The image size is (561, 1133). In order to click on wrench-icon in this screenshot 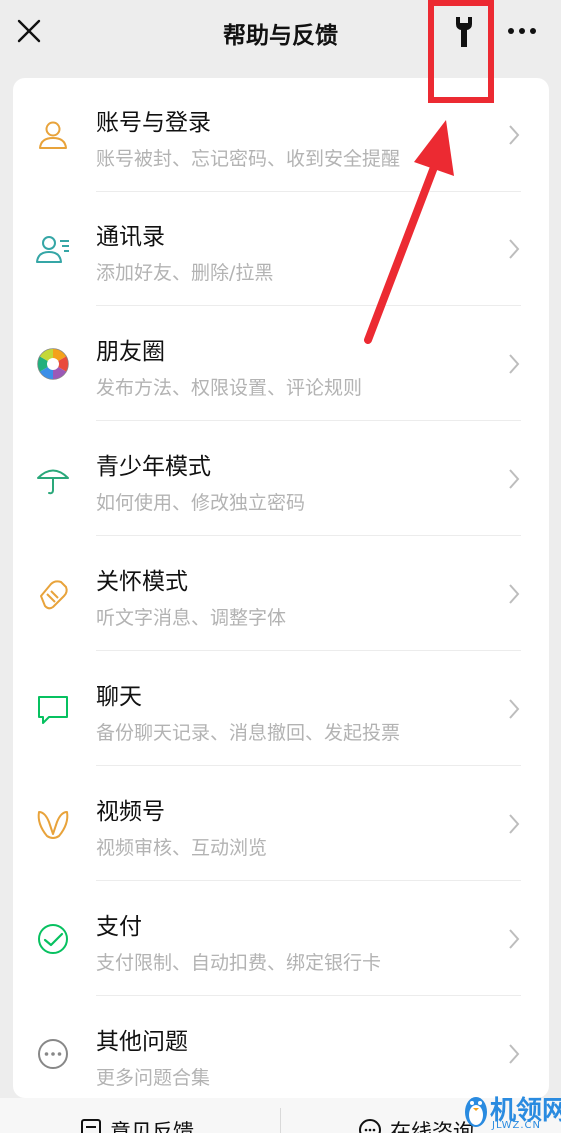, I will do `click(464, 32)`.